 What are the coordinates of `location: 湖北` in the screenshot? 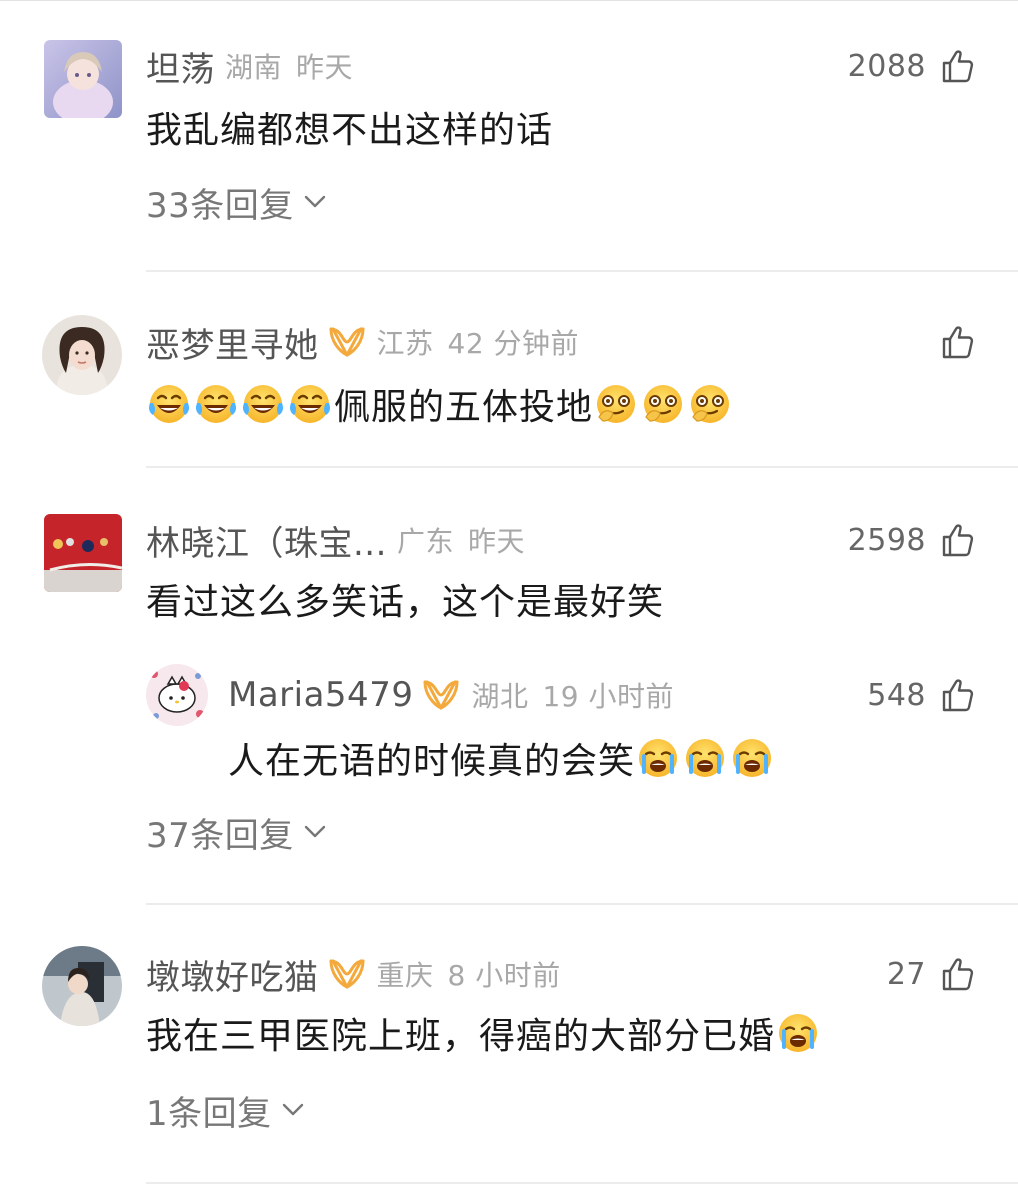 It's located at (500, 696).